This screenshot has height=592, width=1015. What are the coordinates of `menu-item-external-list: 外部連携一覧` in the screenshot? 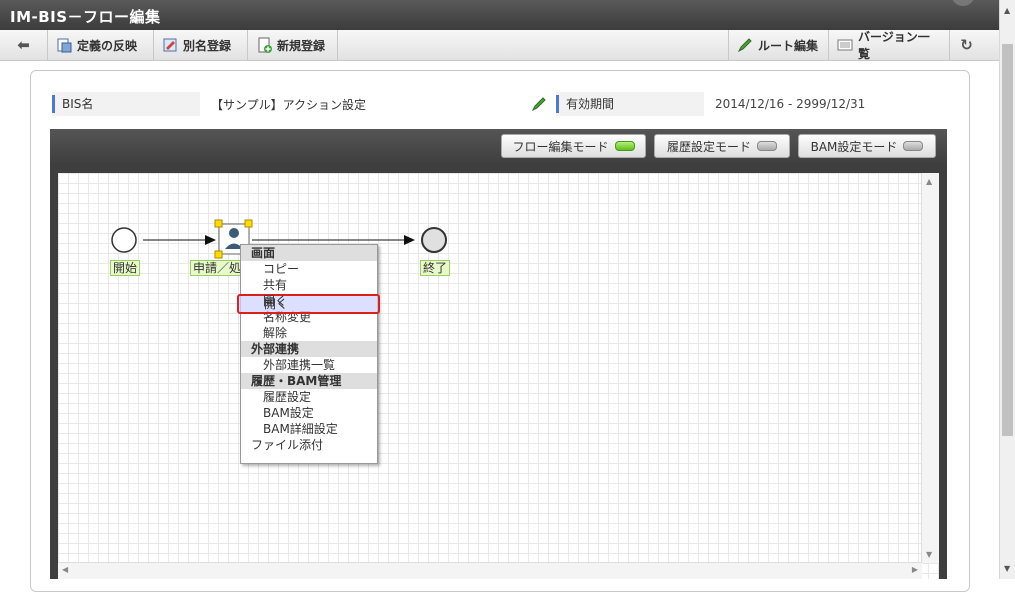 It's located at (309, 365).